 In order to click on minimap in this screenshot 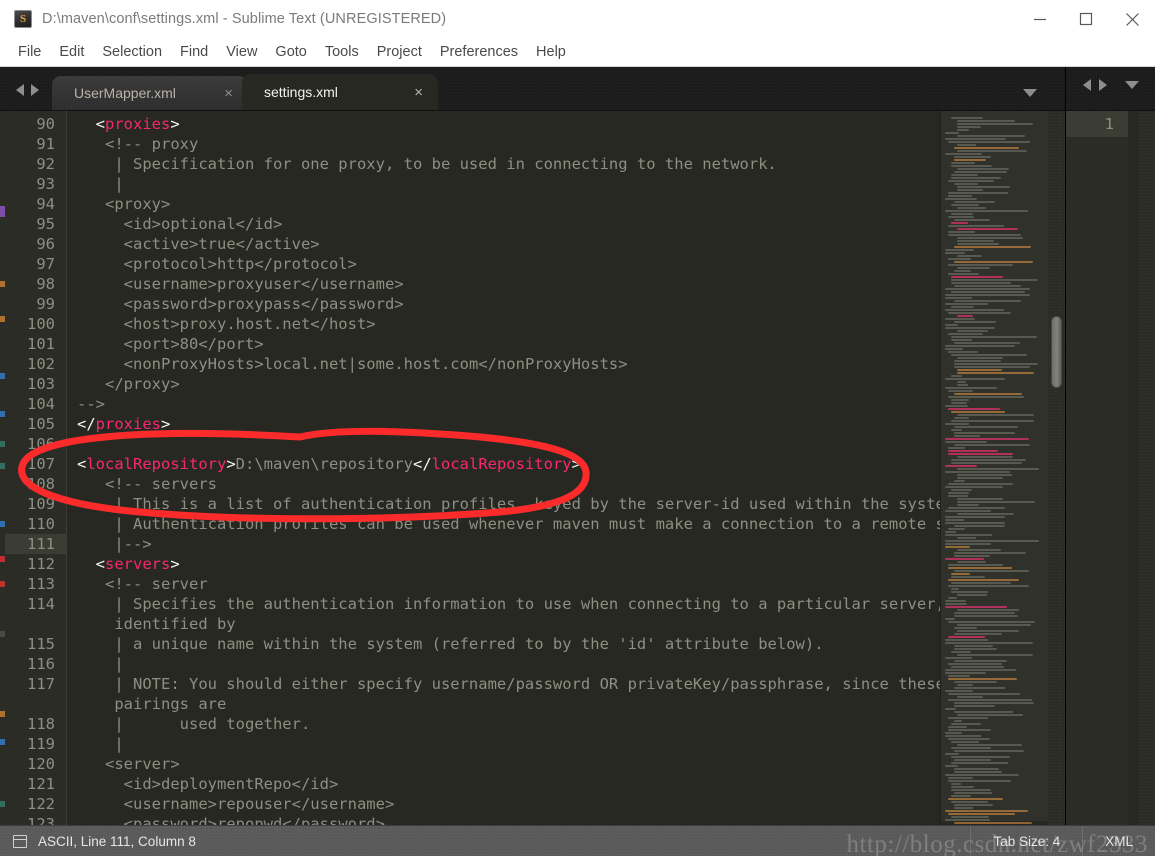, I will do `click(994, 468)`.